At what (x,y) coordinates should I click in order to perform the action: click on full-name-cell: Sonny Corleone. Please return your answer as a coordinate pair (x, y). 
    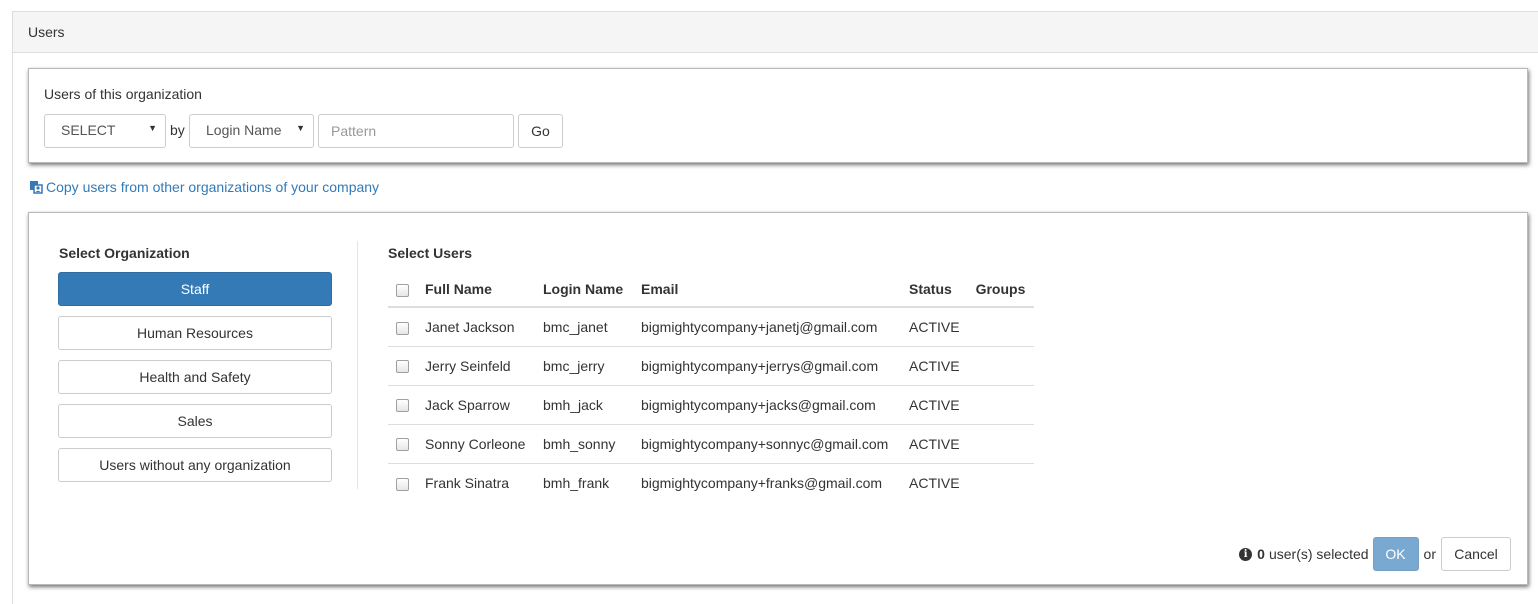
    Looking at the image, I should click on (476, 443).